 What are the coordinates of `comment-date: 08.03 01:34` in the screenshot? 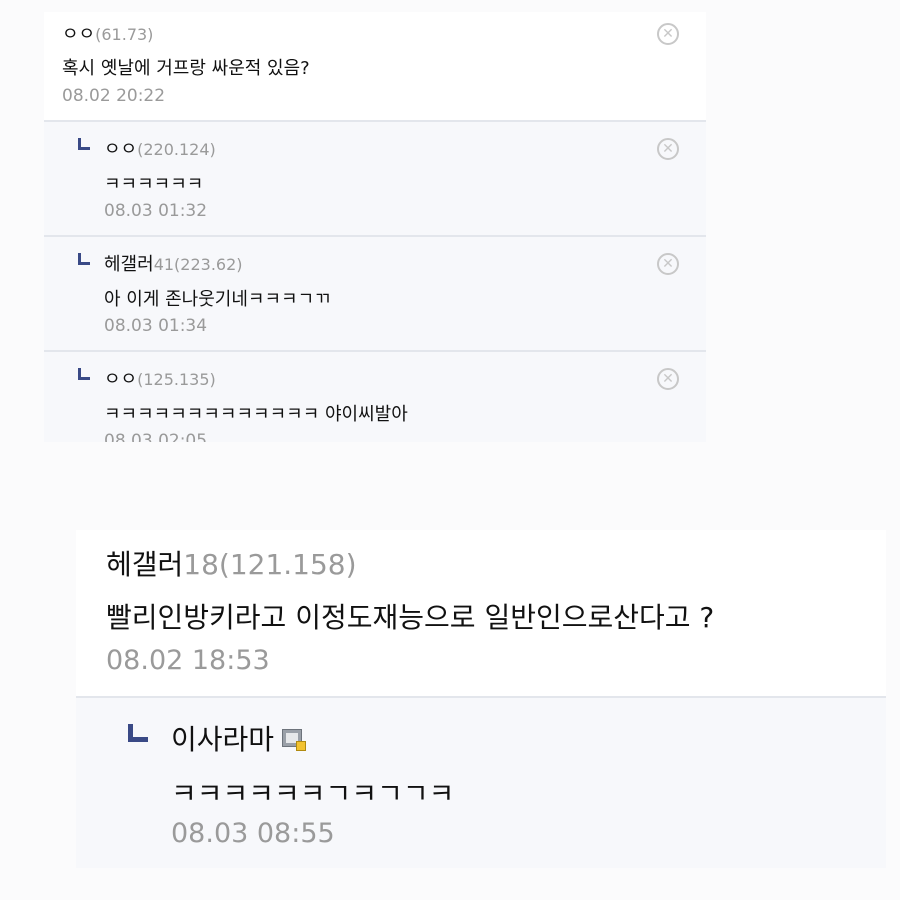 It's located at (156, 326).